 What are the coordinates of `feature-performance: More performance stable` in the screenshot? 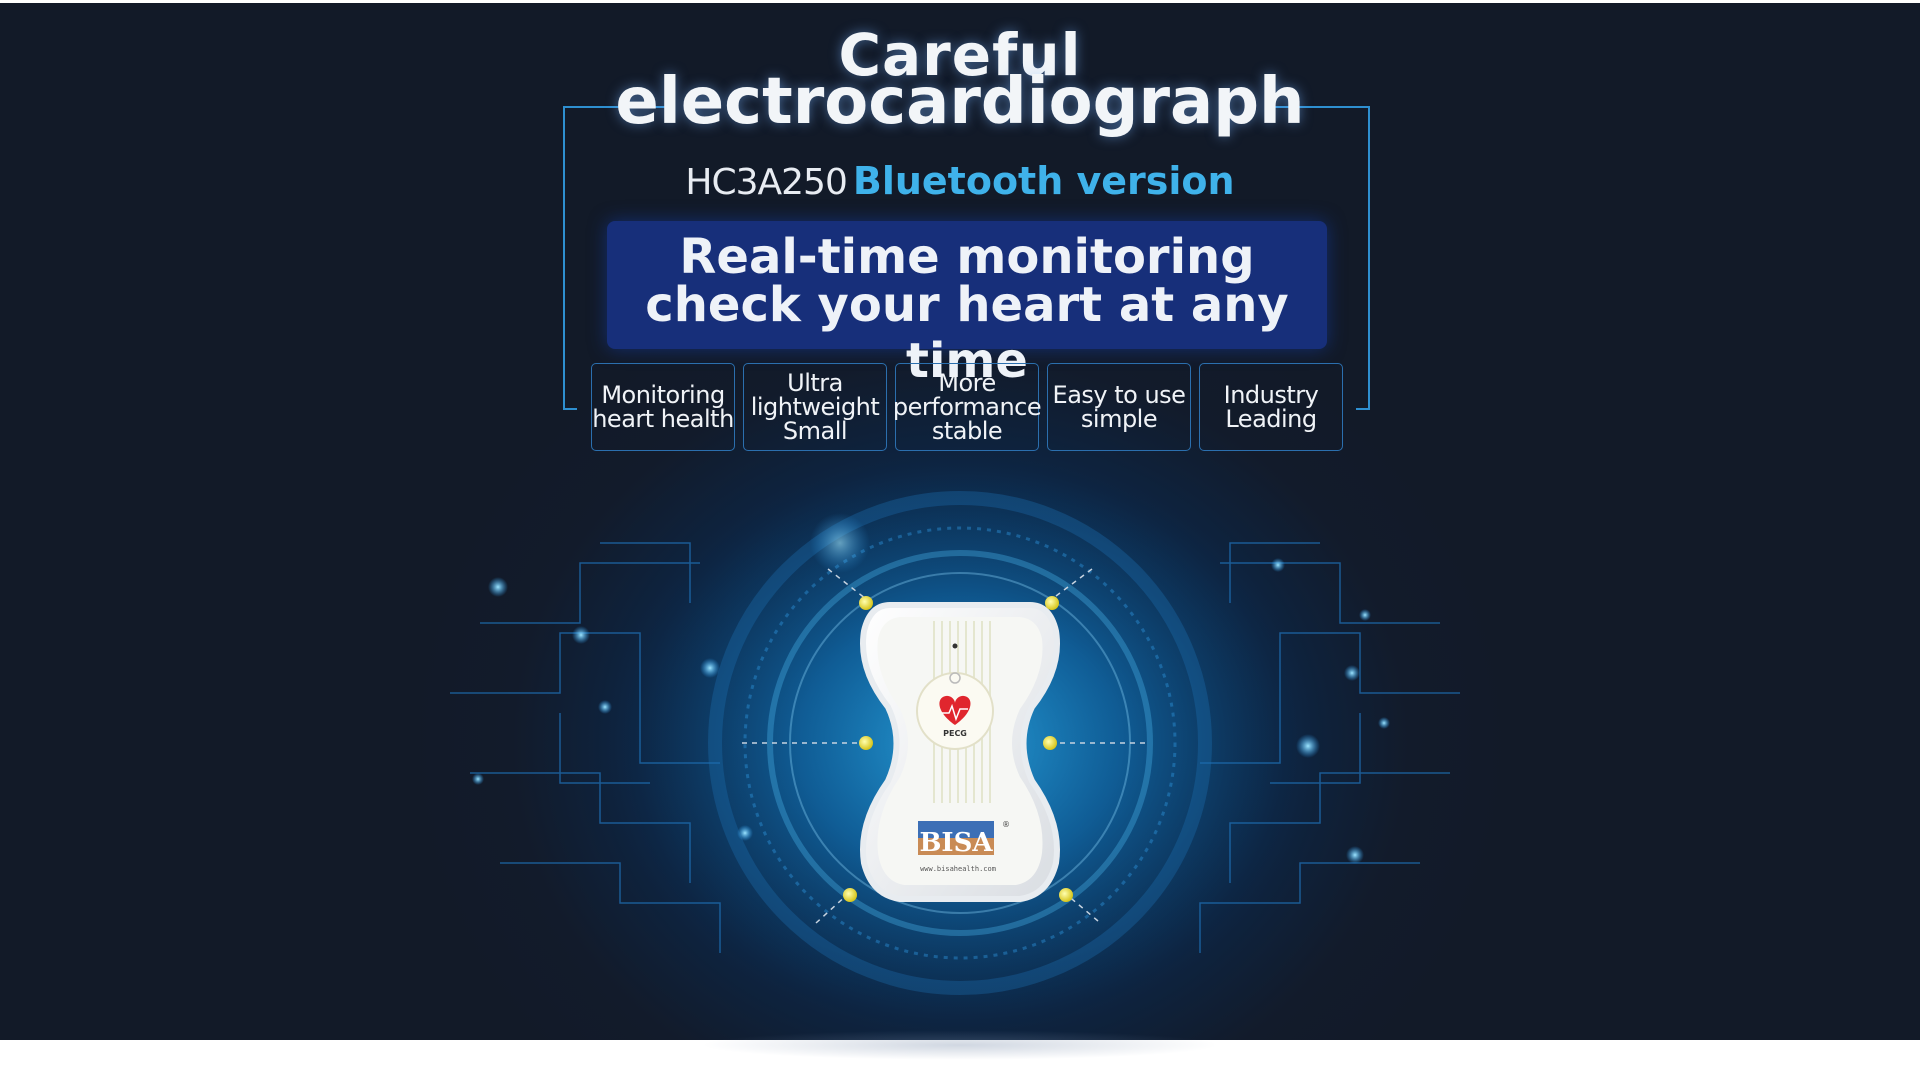 It's located at (967, 407).